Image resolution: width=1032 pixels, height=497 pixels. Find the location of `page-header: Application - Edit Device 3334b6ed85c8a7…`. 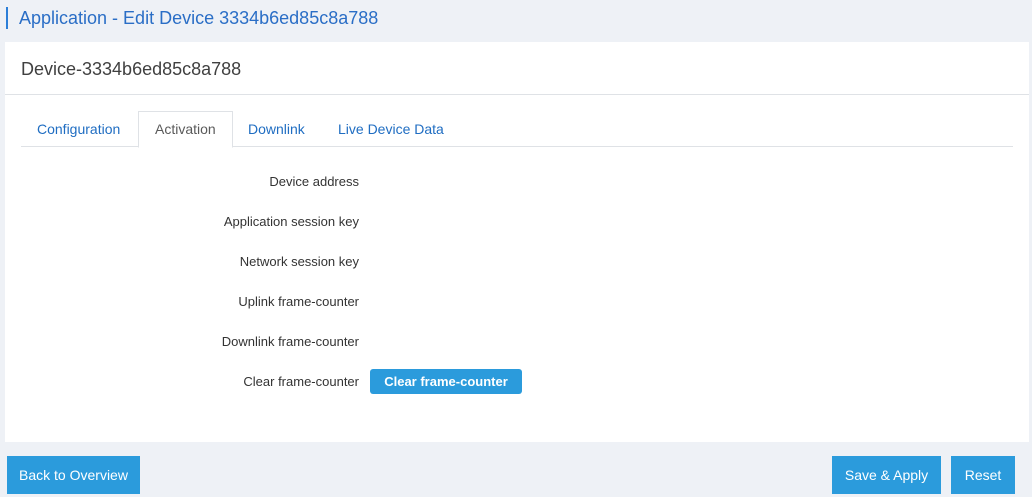

page-header: Application - Edit Device 3334b6ed85c8a7… is located at coordinates (516, 19).